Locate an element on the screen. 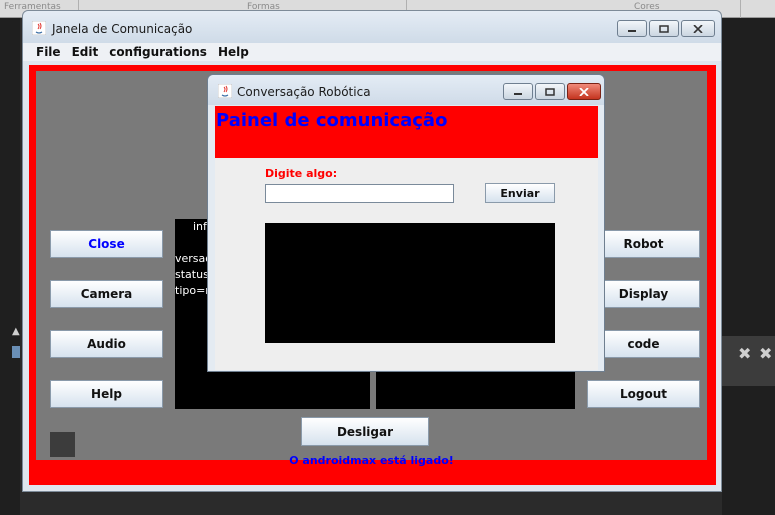 Image resolution: width=775 pixels, height=515 pixels. desligar-button: Desligar is located at coordinates (365, 431).